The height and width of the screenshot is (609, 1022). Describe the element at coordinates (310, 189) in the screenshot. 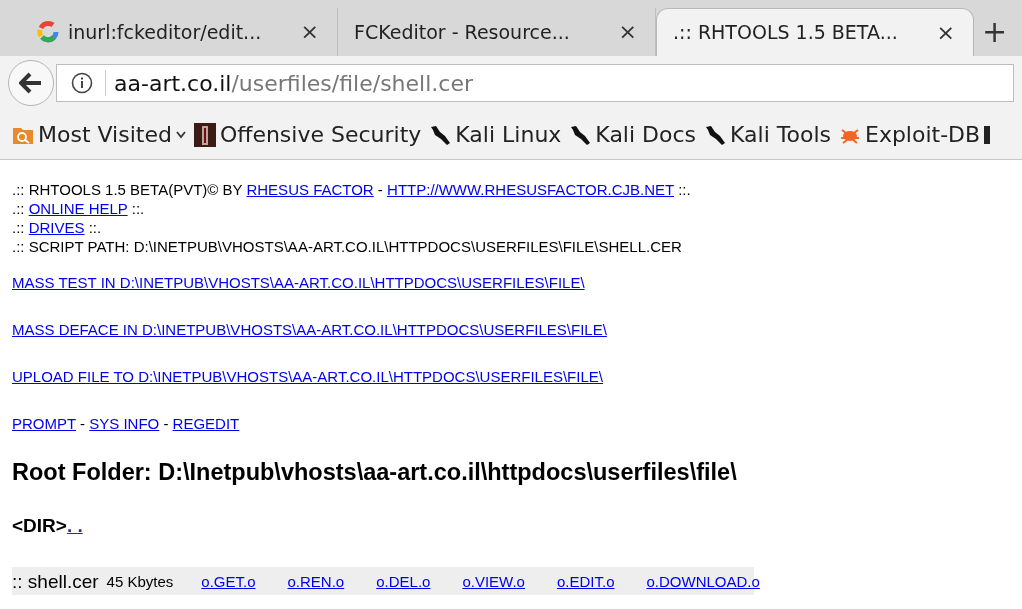

I see `link: RHESUS FACTOR` at that location.